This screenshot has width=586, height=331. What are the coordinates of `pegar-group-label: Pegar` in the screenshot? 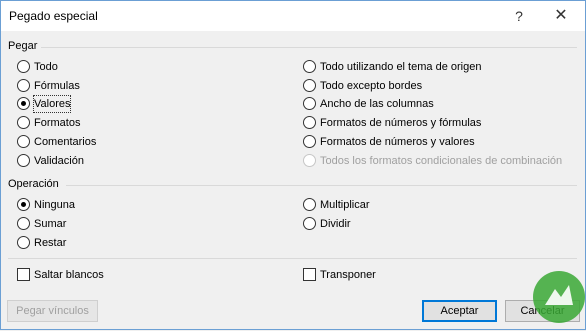 It's located at (23, 46).